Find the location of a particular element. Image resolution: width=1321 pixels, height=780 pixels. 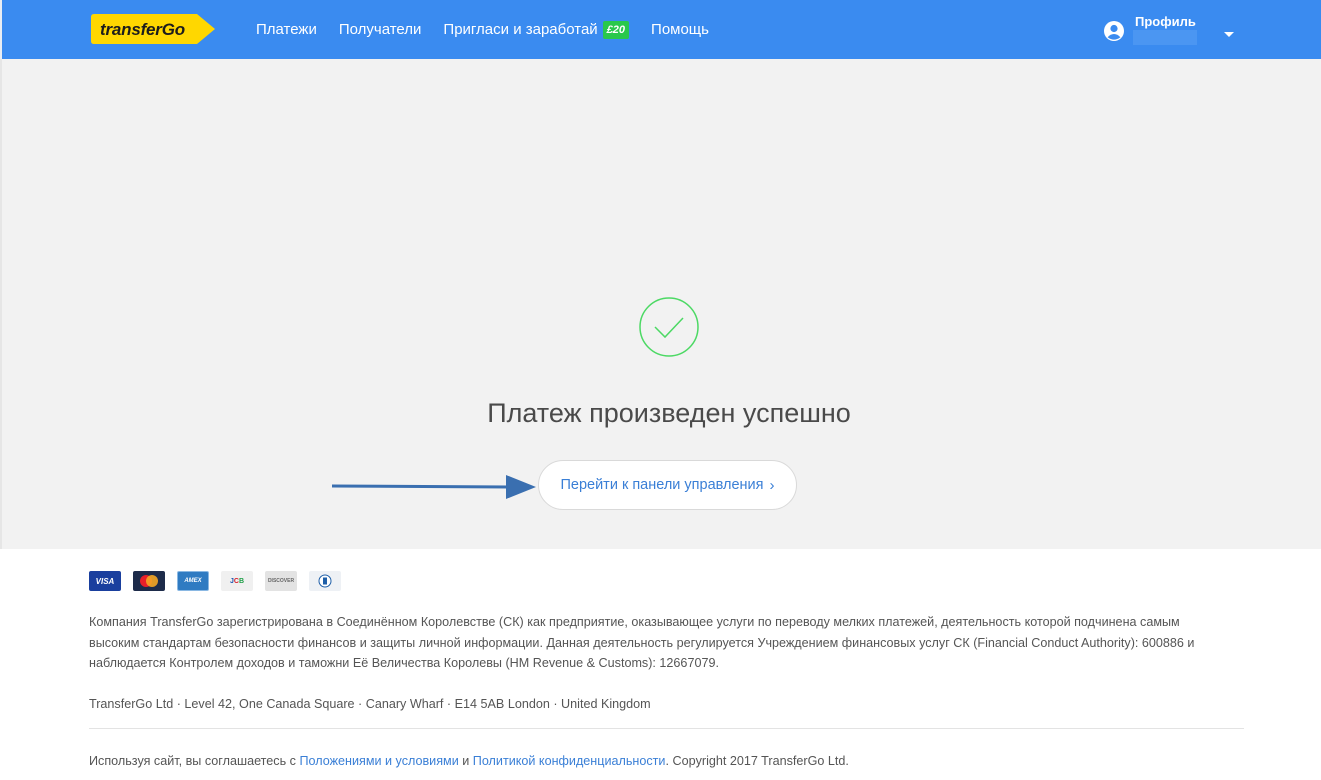

arrow-pointer-icon is located at coordinates (433, 488).